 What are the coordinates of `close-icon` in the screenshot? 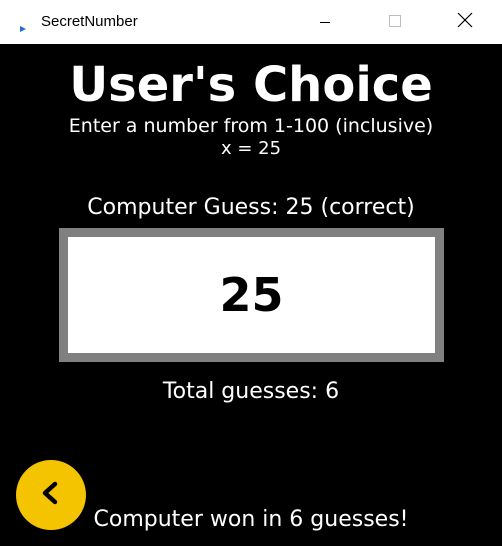 It's located at (465, 22).